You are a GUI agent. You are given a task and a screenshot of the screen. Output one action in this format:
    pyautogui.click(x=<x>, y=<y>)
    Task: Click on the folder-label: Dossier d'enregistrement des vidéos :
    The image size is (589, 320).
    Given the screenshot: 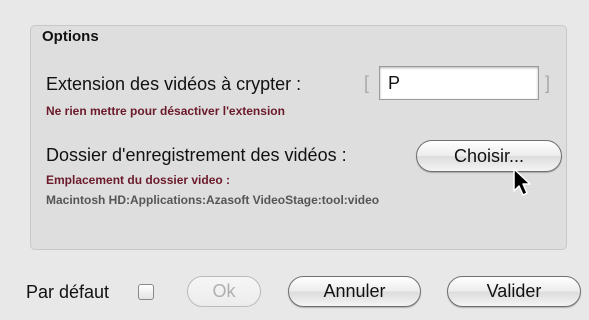 What is the action you would take?
    pyautogui.click(x=196, y=155)
    